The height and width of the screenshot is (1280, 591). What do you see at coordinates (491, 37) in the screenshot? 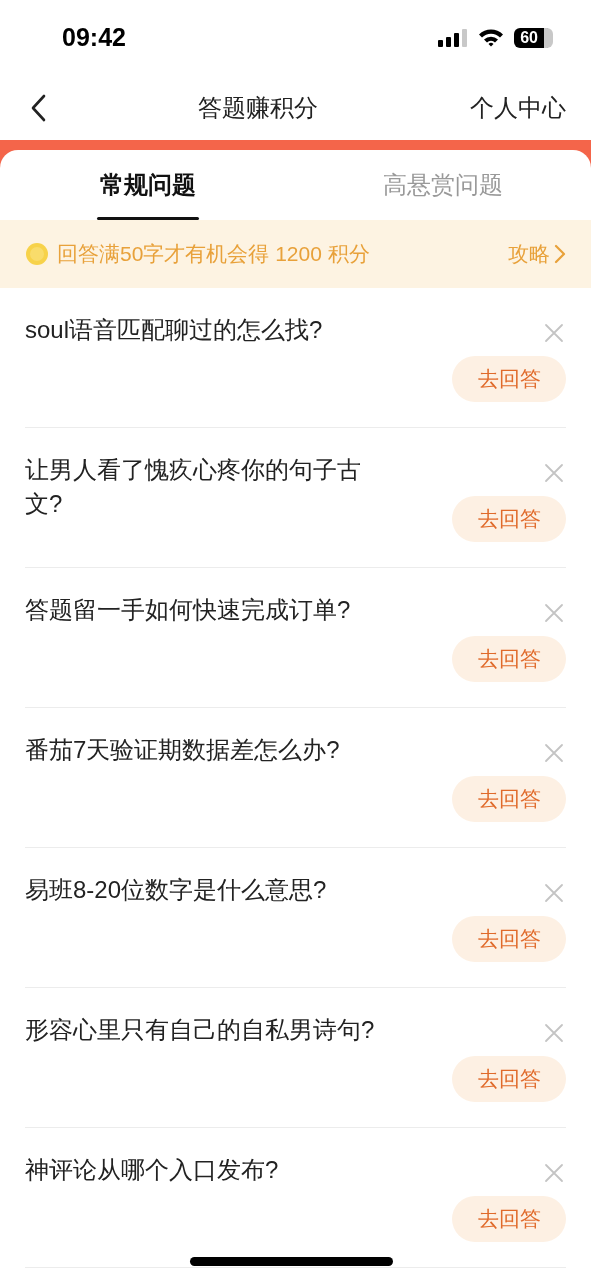
I see `wifi-icon` at bounding box center [491, 37].